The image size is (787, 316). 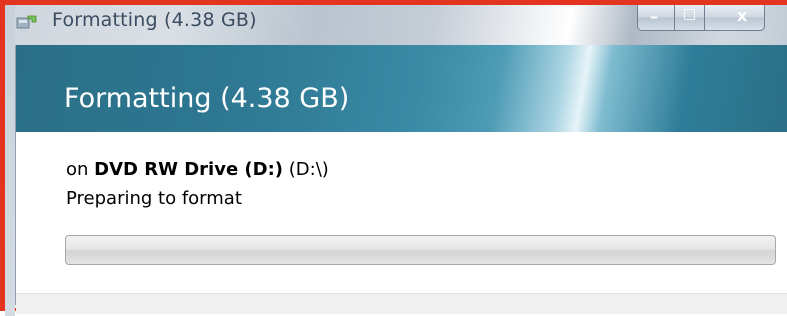 What do you see at coordinates (308, 169) in the screenshot?
I see `drive-path: (D:\)` at bounding box center [308, 169].